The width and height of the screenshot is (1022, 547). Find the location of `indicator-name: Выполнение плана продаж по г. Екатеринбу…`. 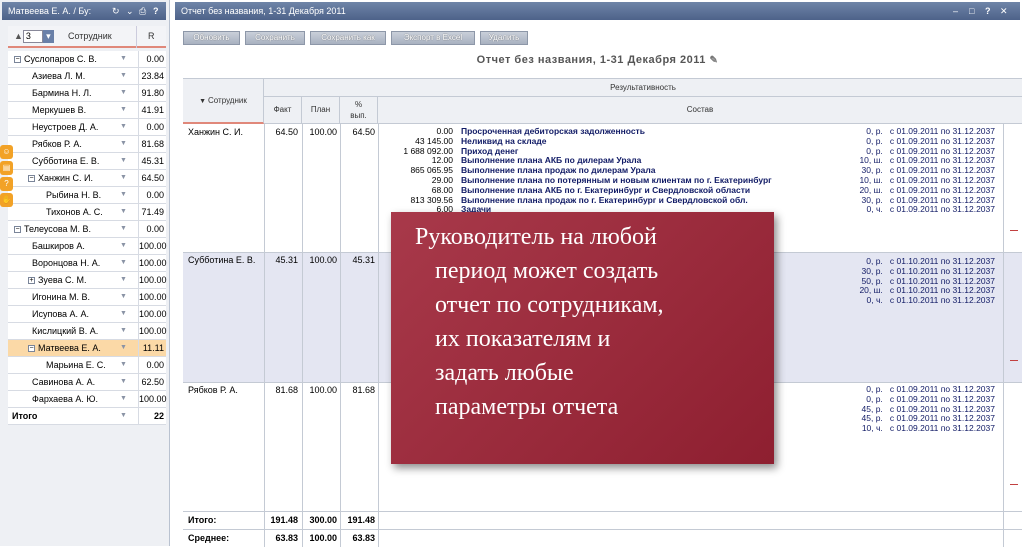

indicator-name: Выполнение плана продаж по г. Екатеринбу… is located at coordinates (604, 199).